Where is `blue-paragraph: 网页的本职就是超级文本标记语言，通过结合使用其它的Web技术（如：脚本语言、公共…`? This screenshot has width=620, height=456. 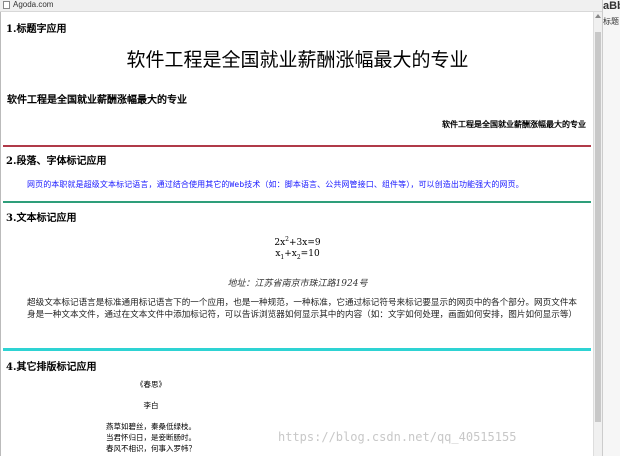
blue-paragraph: 网页的本职就是超级文本标记语言，通过结合使用其它的Web技术（如：脚本语言、公共… is located at coordinates (275, 184).